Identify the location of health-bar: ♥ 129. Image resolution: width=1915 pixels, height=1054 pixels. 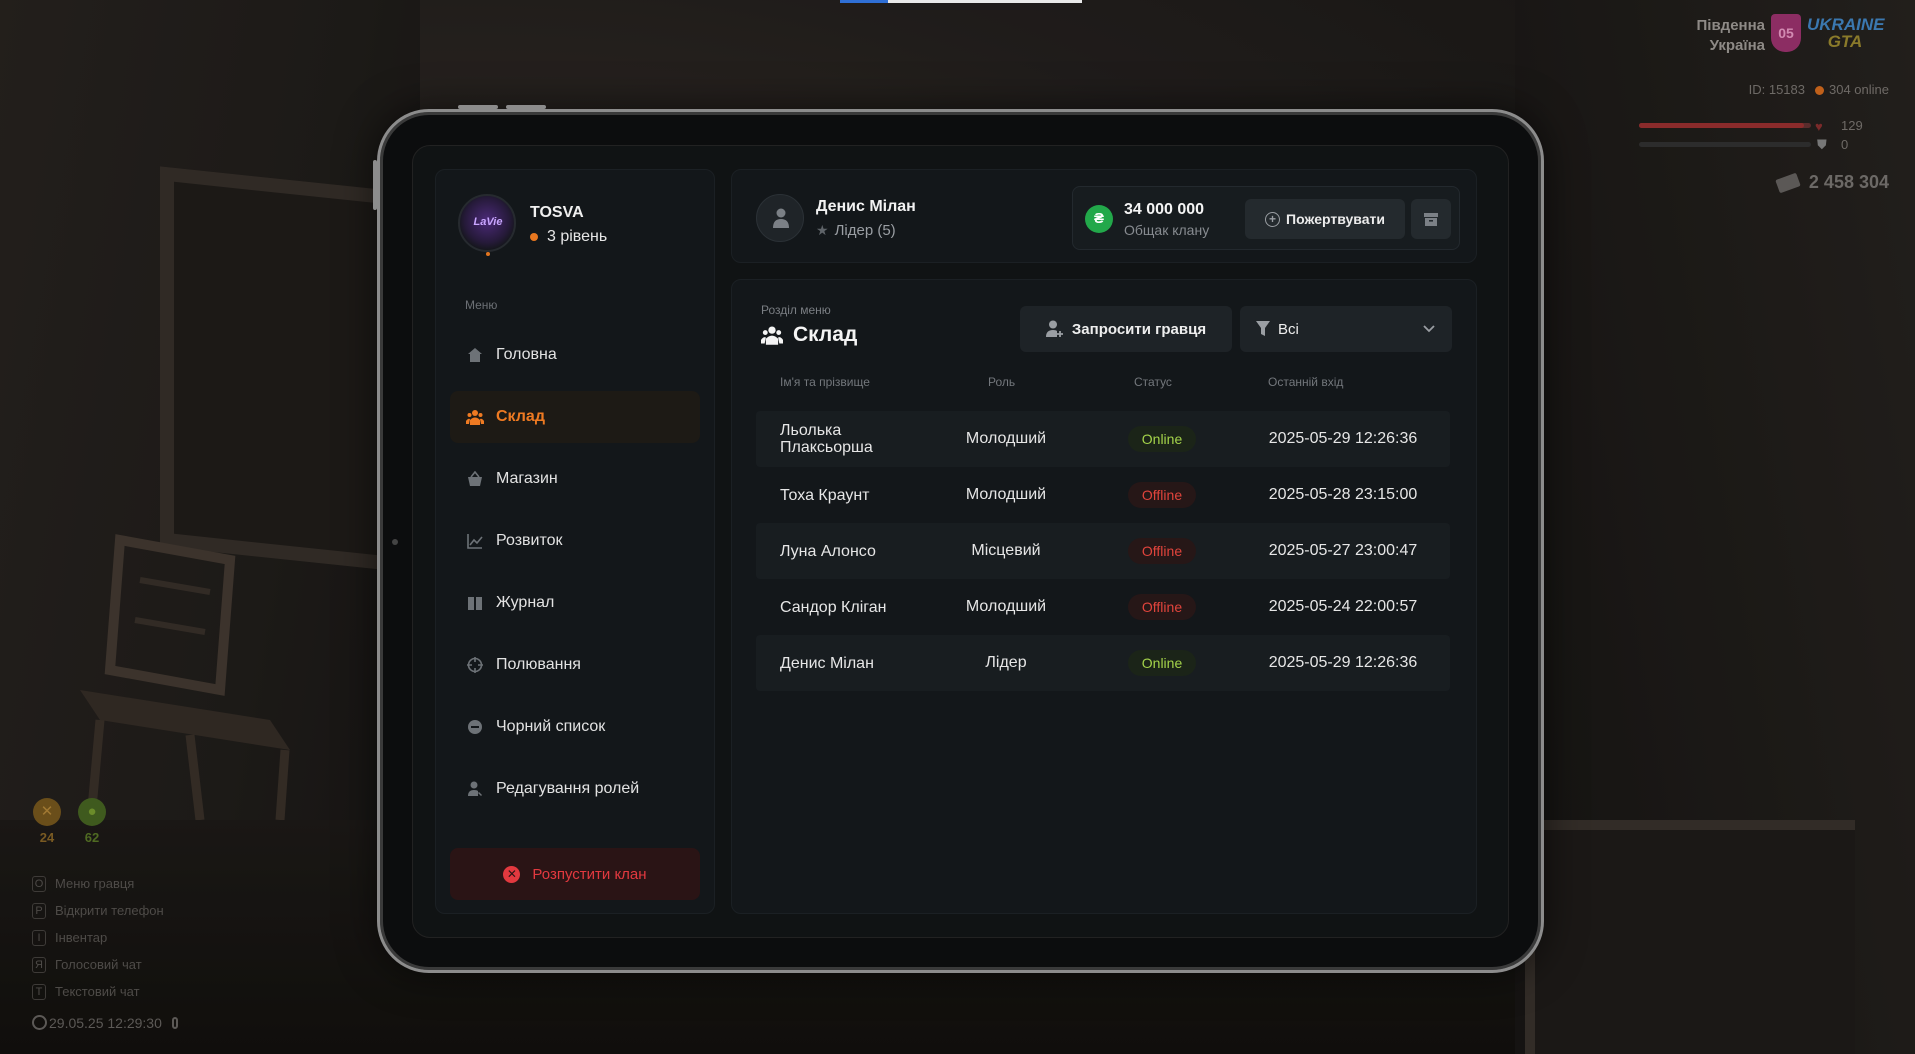
(1764, 126).